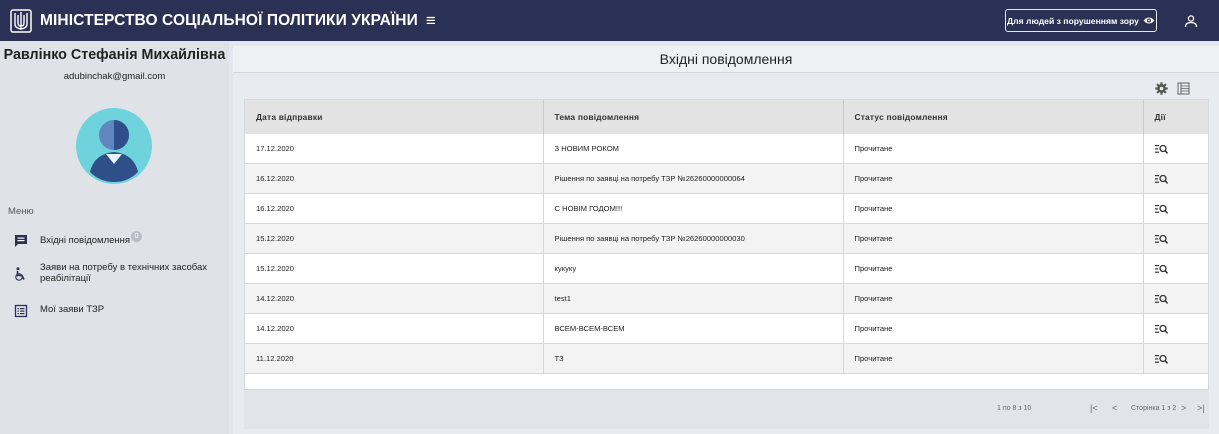  I want to click on prev-page-button: <, so click(1114, 408).